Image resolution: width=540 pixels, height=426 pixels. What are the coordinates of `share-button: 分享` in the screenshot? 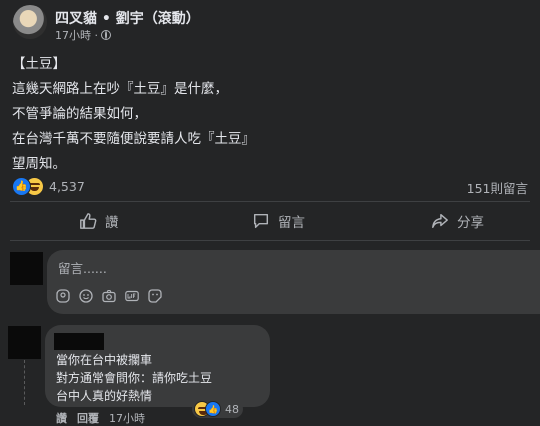 It's located at (457, 221).